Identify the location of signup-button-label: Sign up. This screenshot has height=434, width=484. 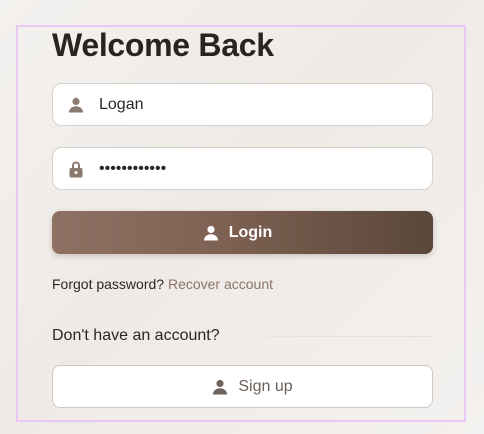
(265, 386).